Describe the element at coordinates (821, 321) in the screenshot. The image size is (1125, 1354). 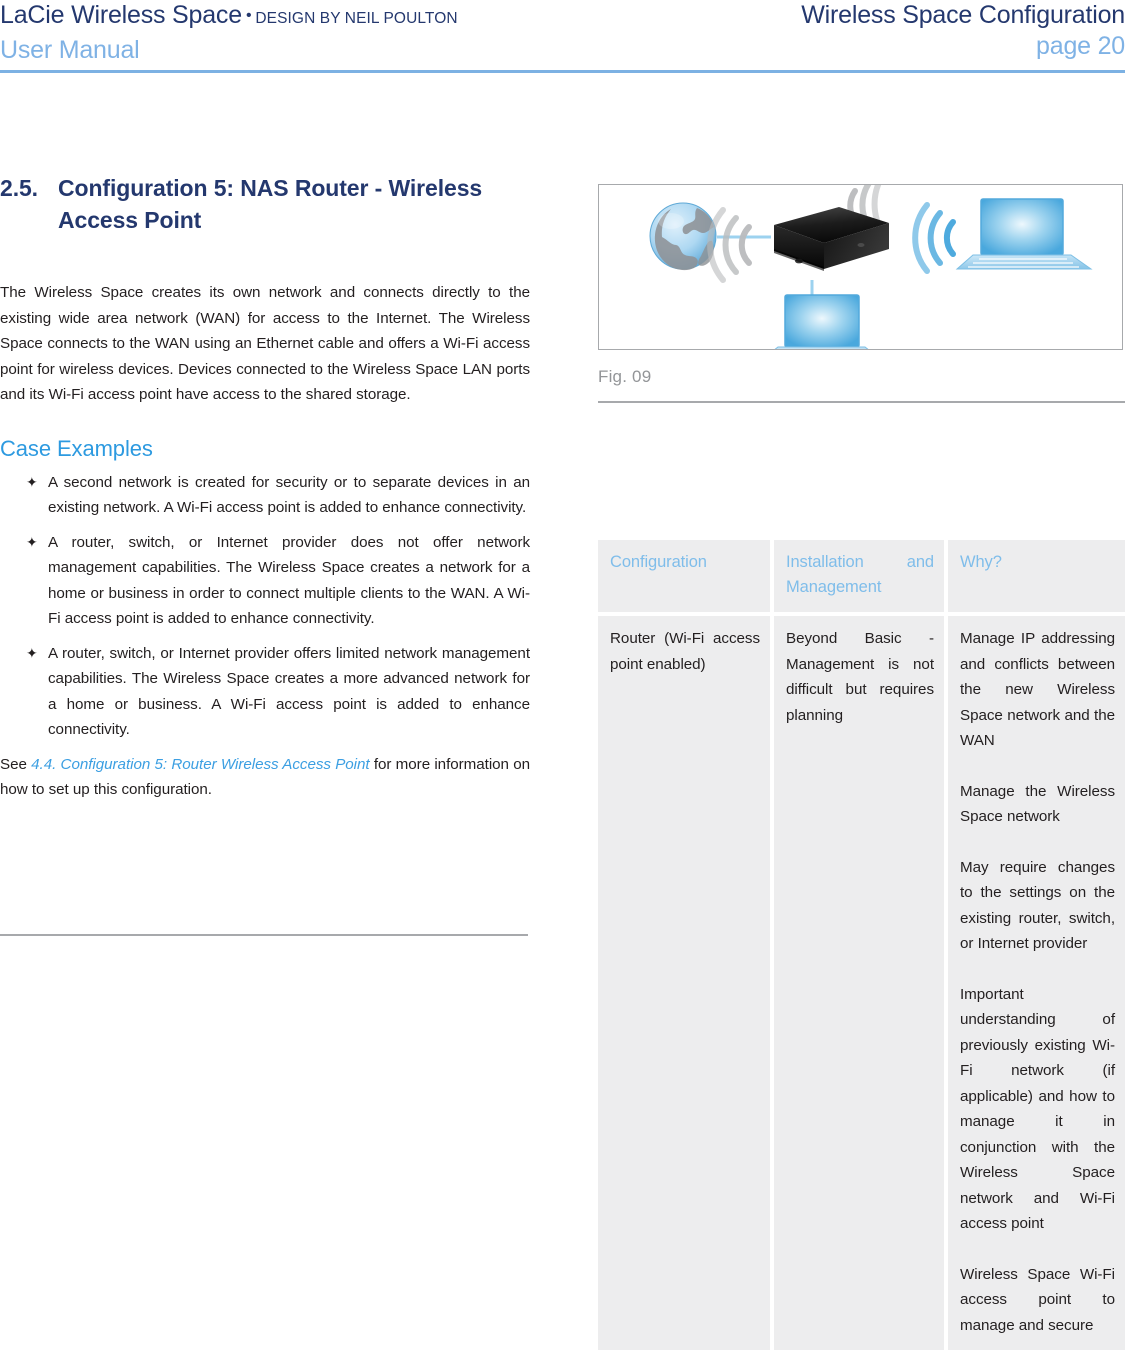
I see `laptop-icon-wired` at that location.